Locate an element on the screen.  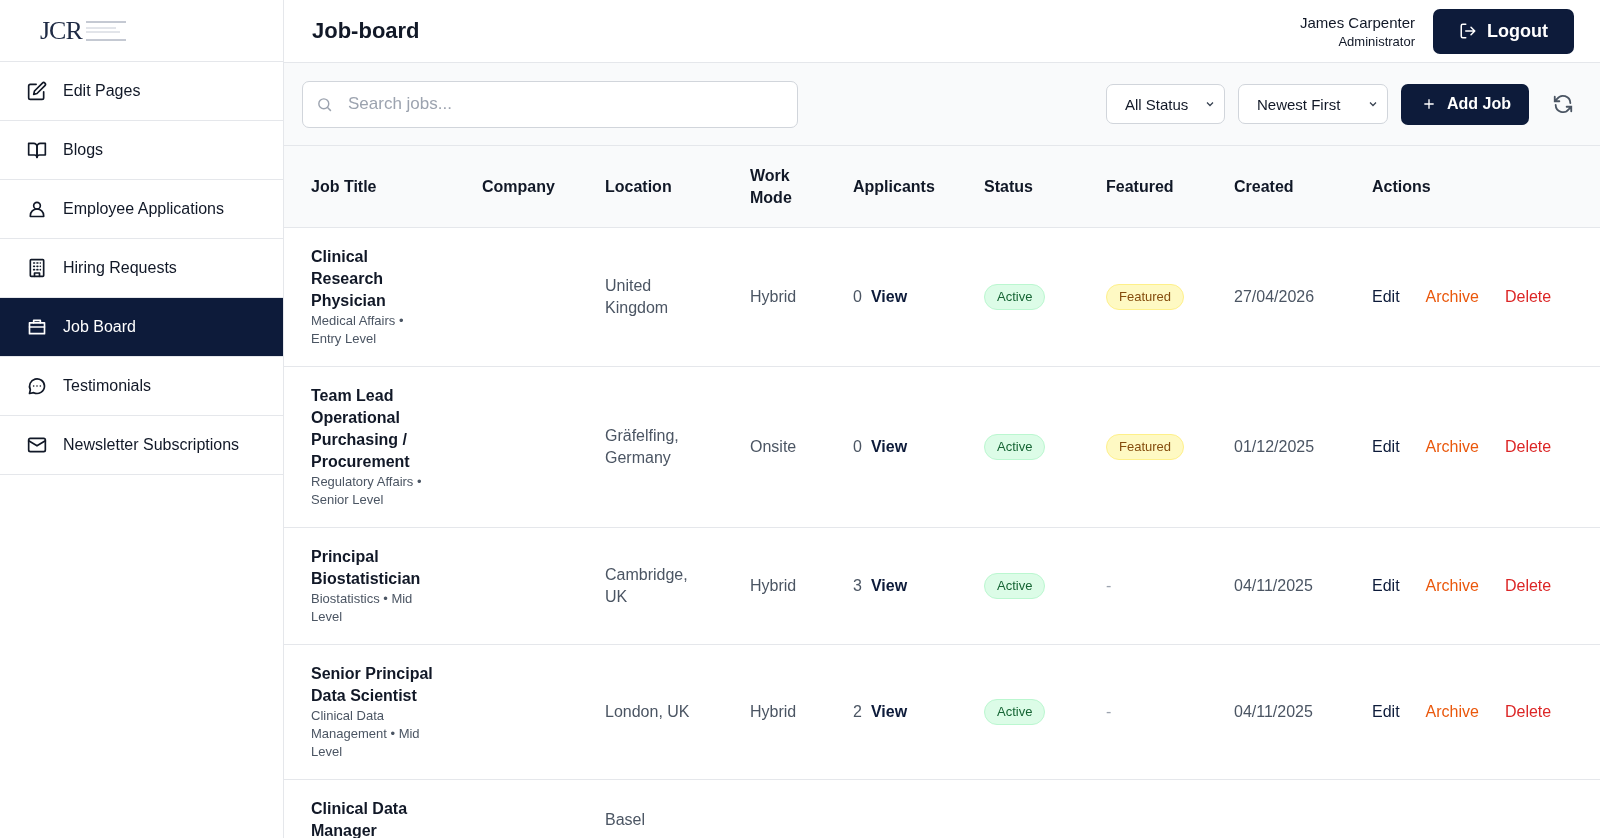
sort-dropdown: Newest First is located at coordinates (1313, 104).